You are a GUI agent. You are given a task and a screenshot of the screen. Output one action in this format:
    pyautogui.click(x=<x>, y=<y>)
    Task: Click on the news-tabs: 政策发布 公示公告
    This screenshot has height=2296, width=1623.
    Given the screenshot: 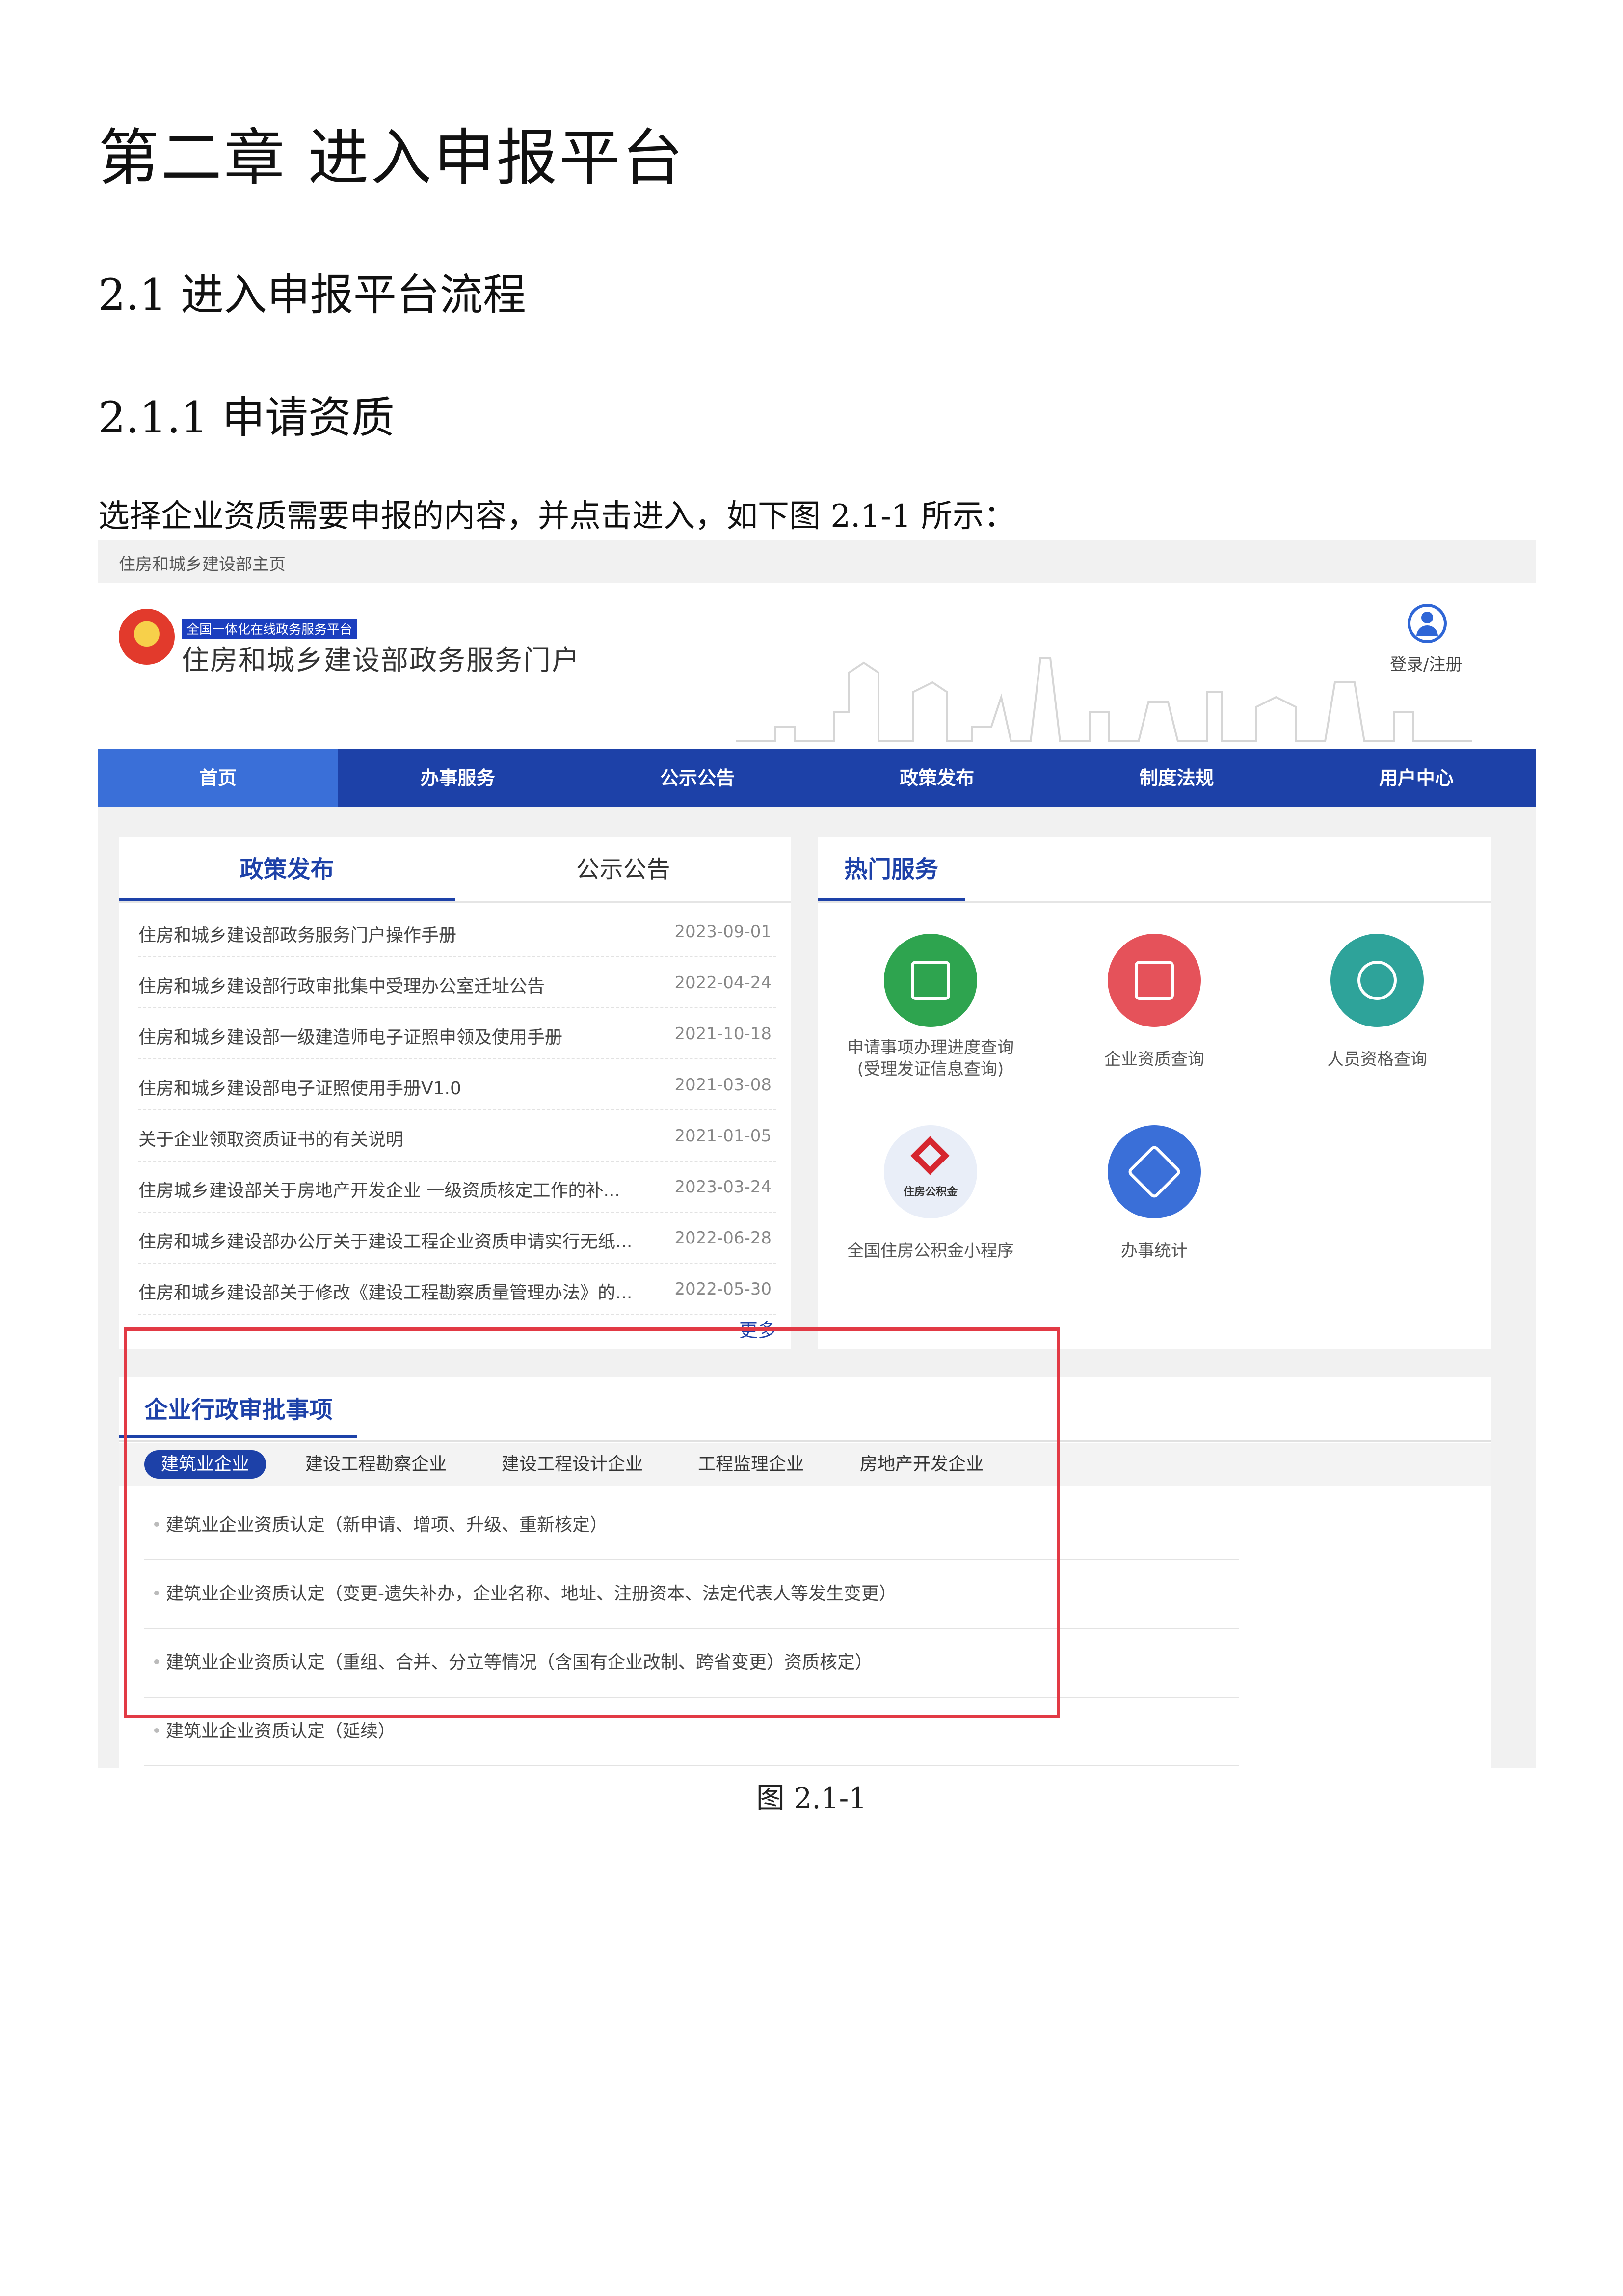 What is the action you would take?
    pyautogui.click(x=455, y=870)
    